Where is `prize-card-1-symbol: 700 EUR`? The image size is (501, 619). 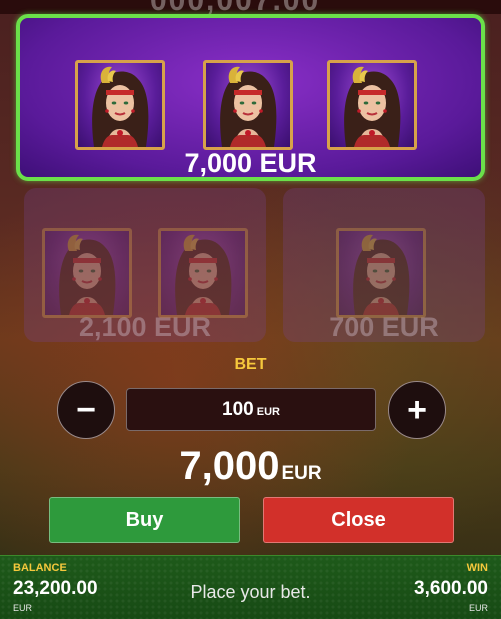 prize-card-1-symbol: 700 EUR is located at coordinates (384, 265).